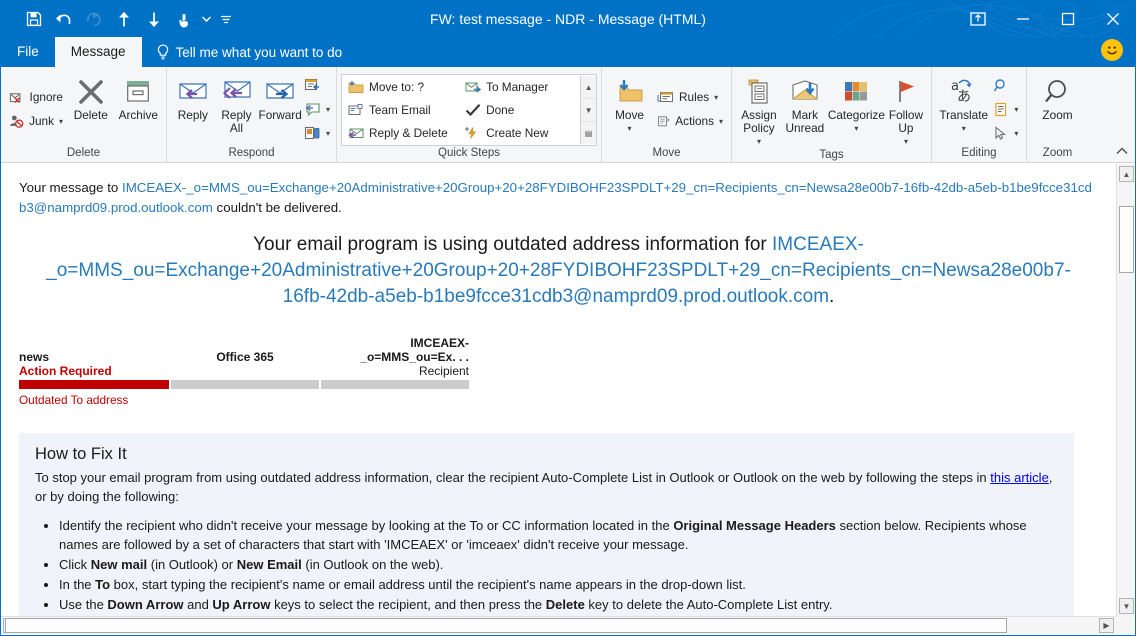 This screenshot has height=636, width=1136. I want to click on quick-step-reply-delete: Reply & Delete, so click(402, 132).